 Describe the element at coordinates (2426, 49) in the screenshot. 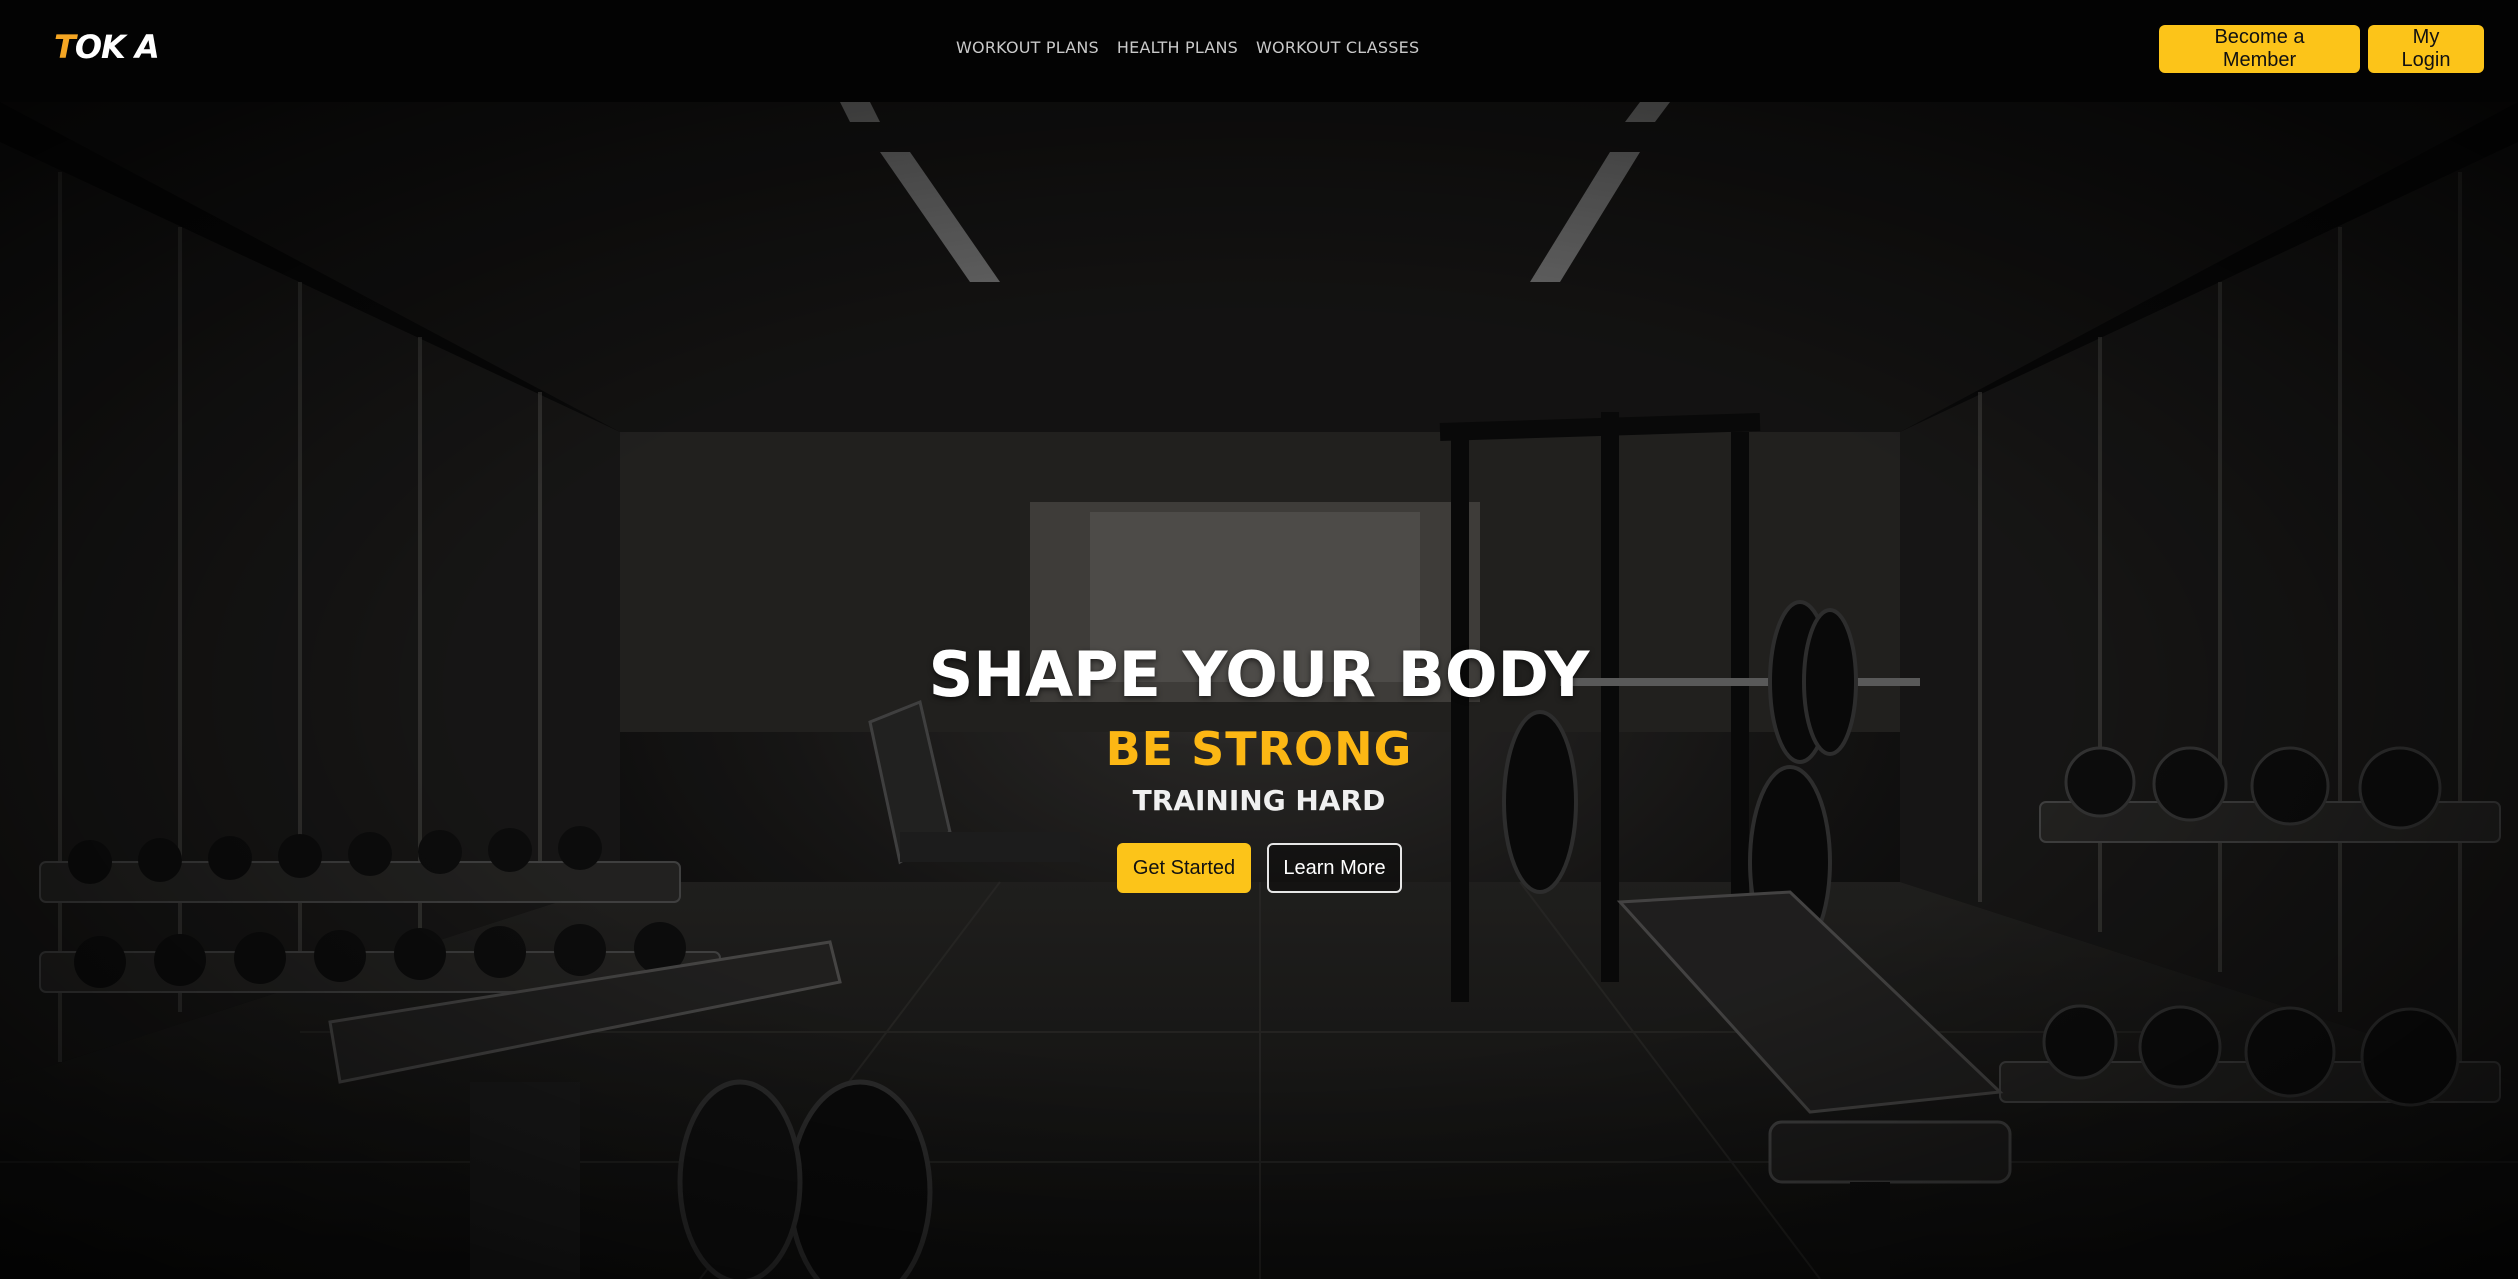

I see `my-login-button: My Login` at that location.